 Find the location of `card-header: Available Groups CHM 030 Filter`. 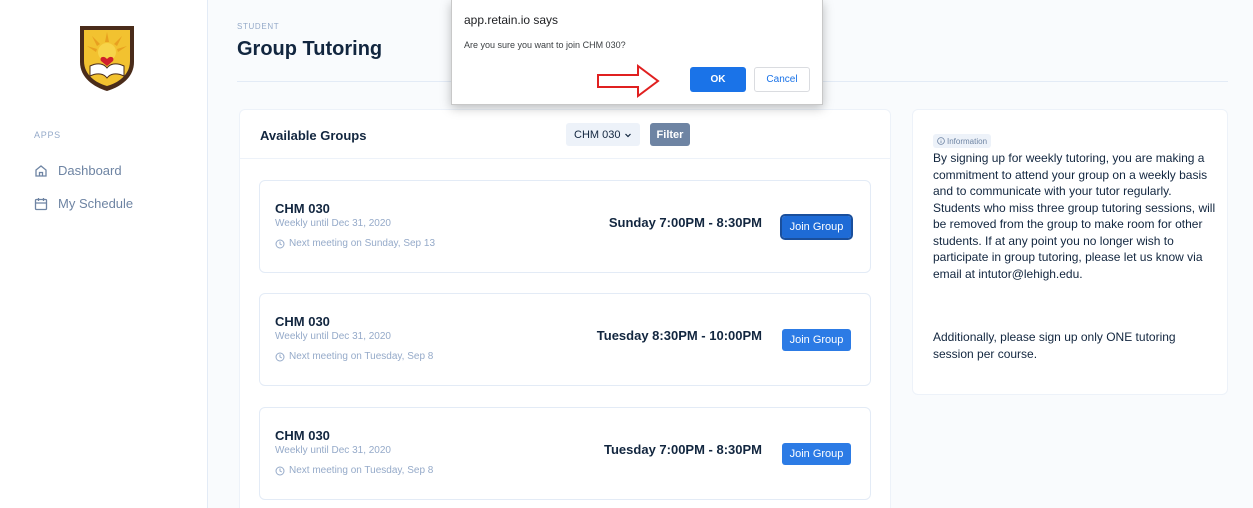

card-header: Available Groups CHM 030 Filter is located at coordinates (565, 134).